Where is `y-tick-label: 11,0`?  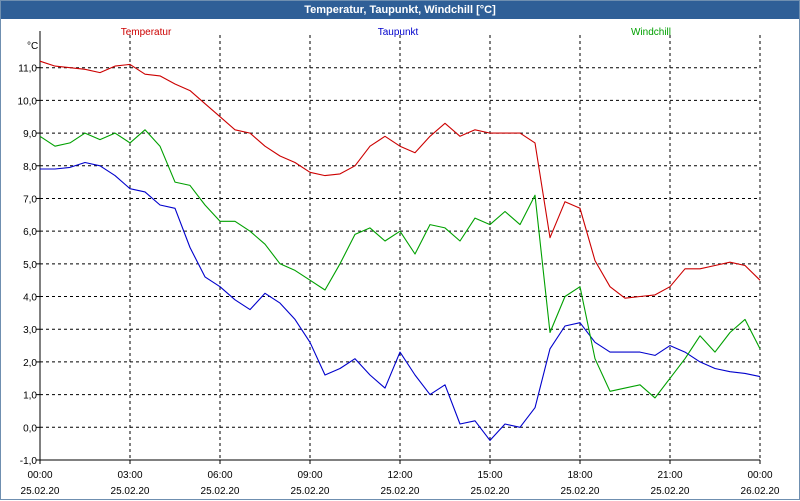
y-tick-label: 11,0 is located at coordinates (27, 69).